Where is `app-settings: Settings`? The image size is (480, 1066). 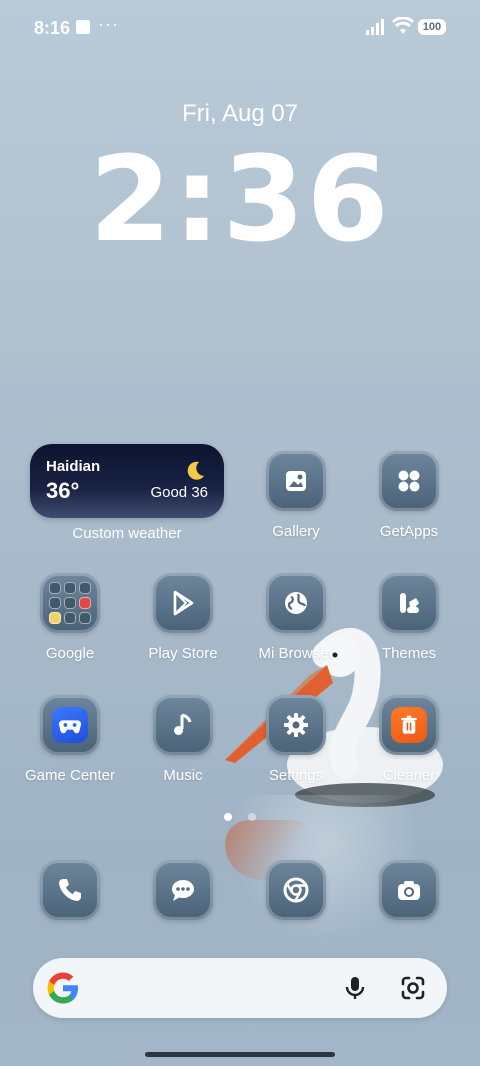
app-settings: Settings is located at coordinates (296, 750).